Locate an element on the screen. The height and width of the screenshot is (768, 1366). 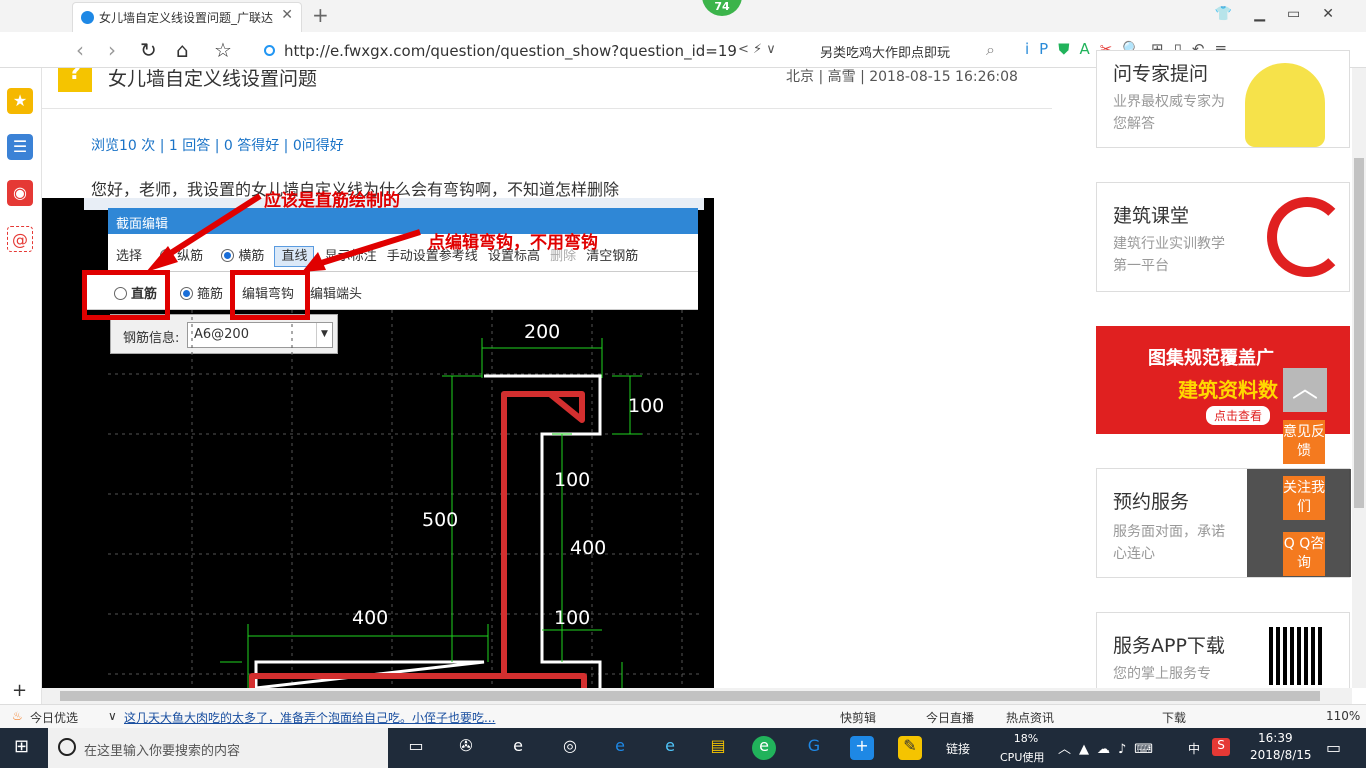
card-app-title: 服务APP下载 is located at coordinates (1169, 646).